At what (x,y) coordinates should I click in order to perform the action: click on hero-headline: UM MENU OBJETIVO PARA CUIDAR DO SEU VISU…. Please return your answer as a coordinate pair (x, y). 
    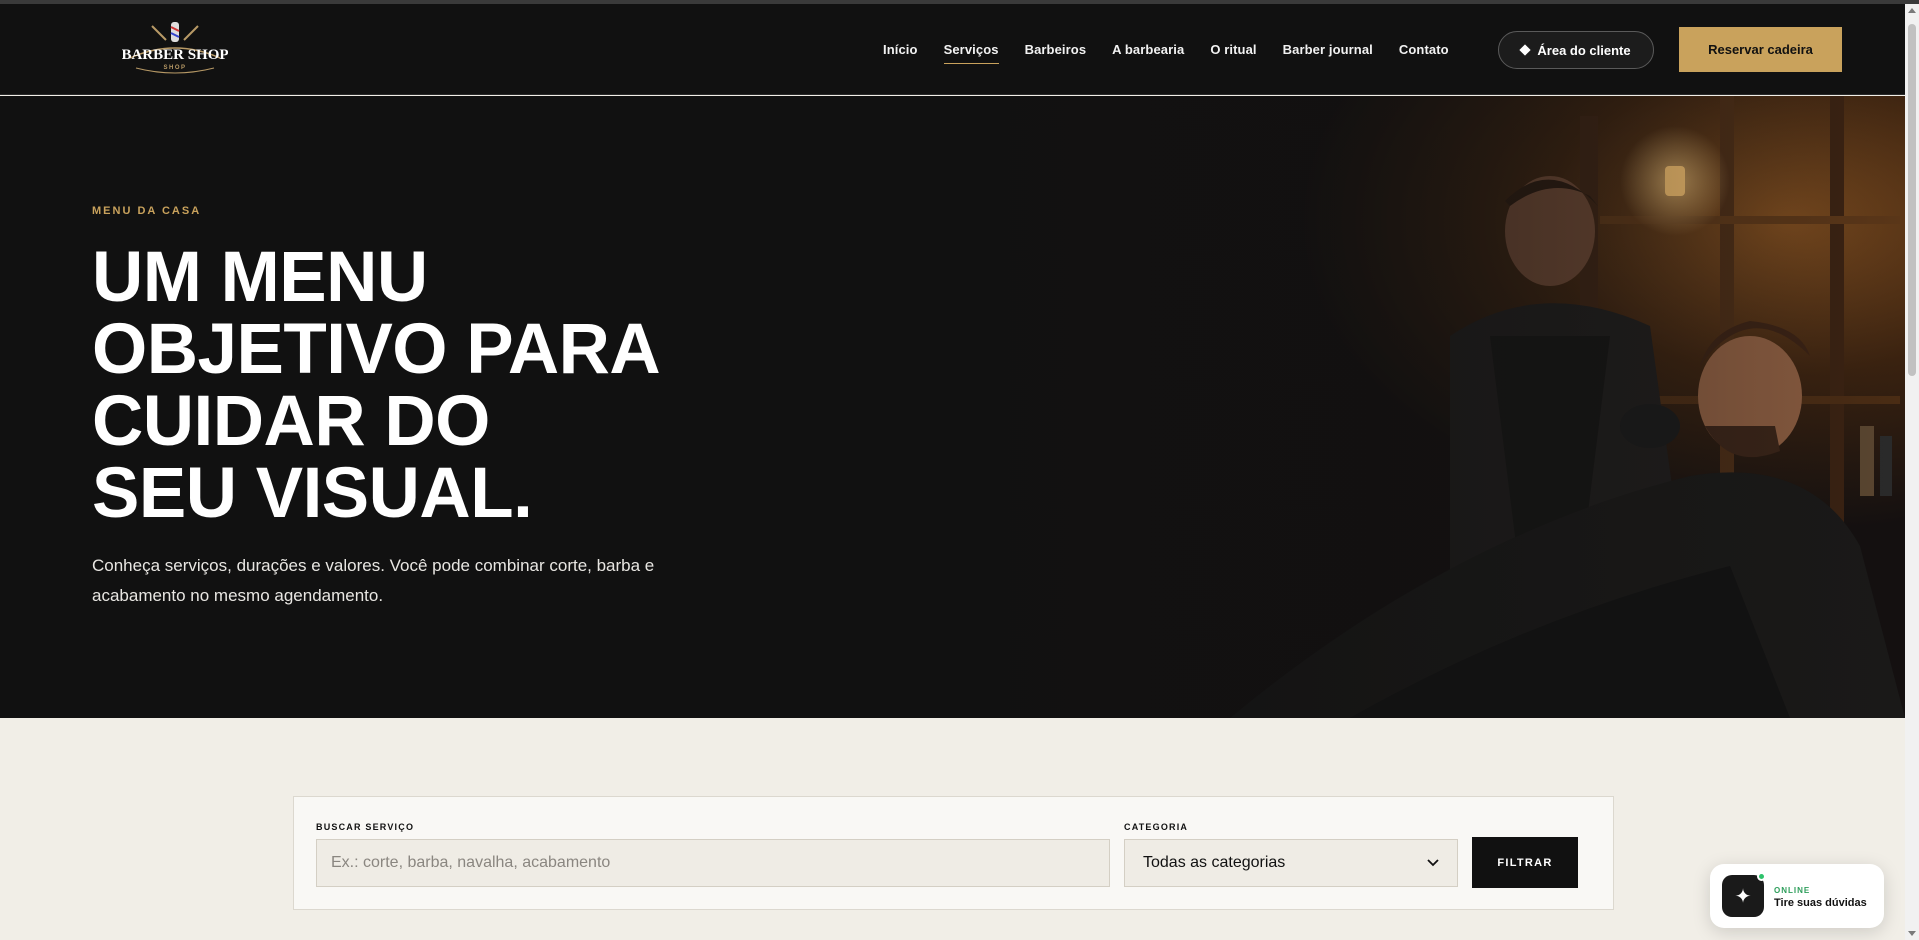
    Looking at the image, I should click on (472, 386).